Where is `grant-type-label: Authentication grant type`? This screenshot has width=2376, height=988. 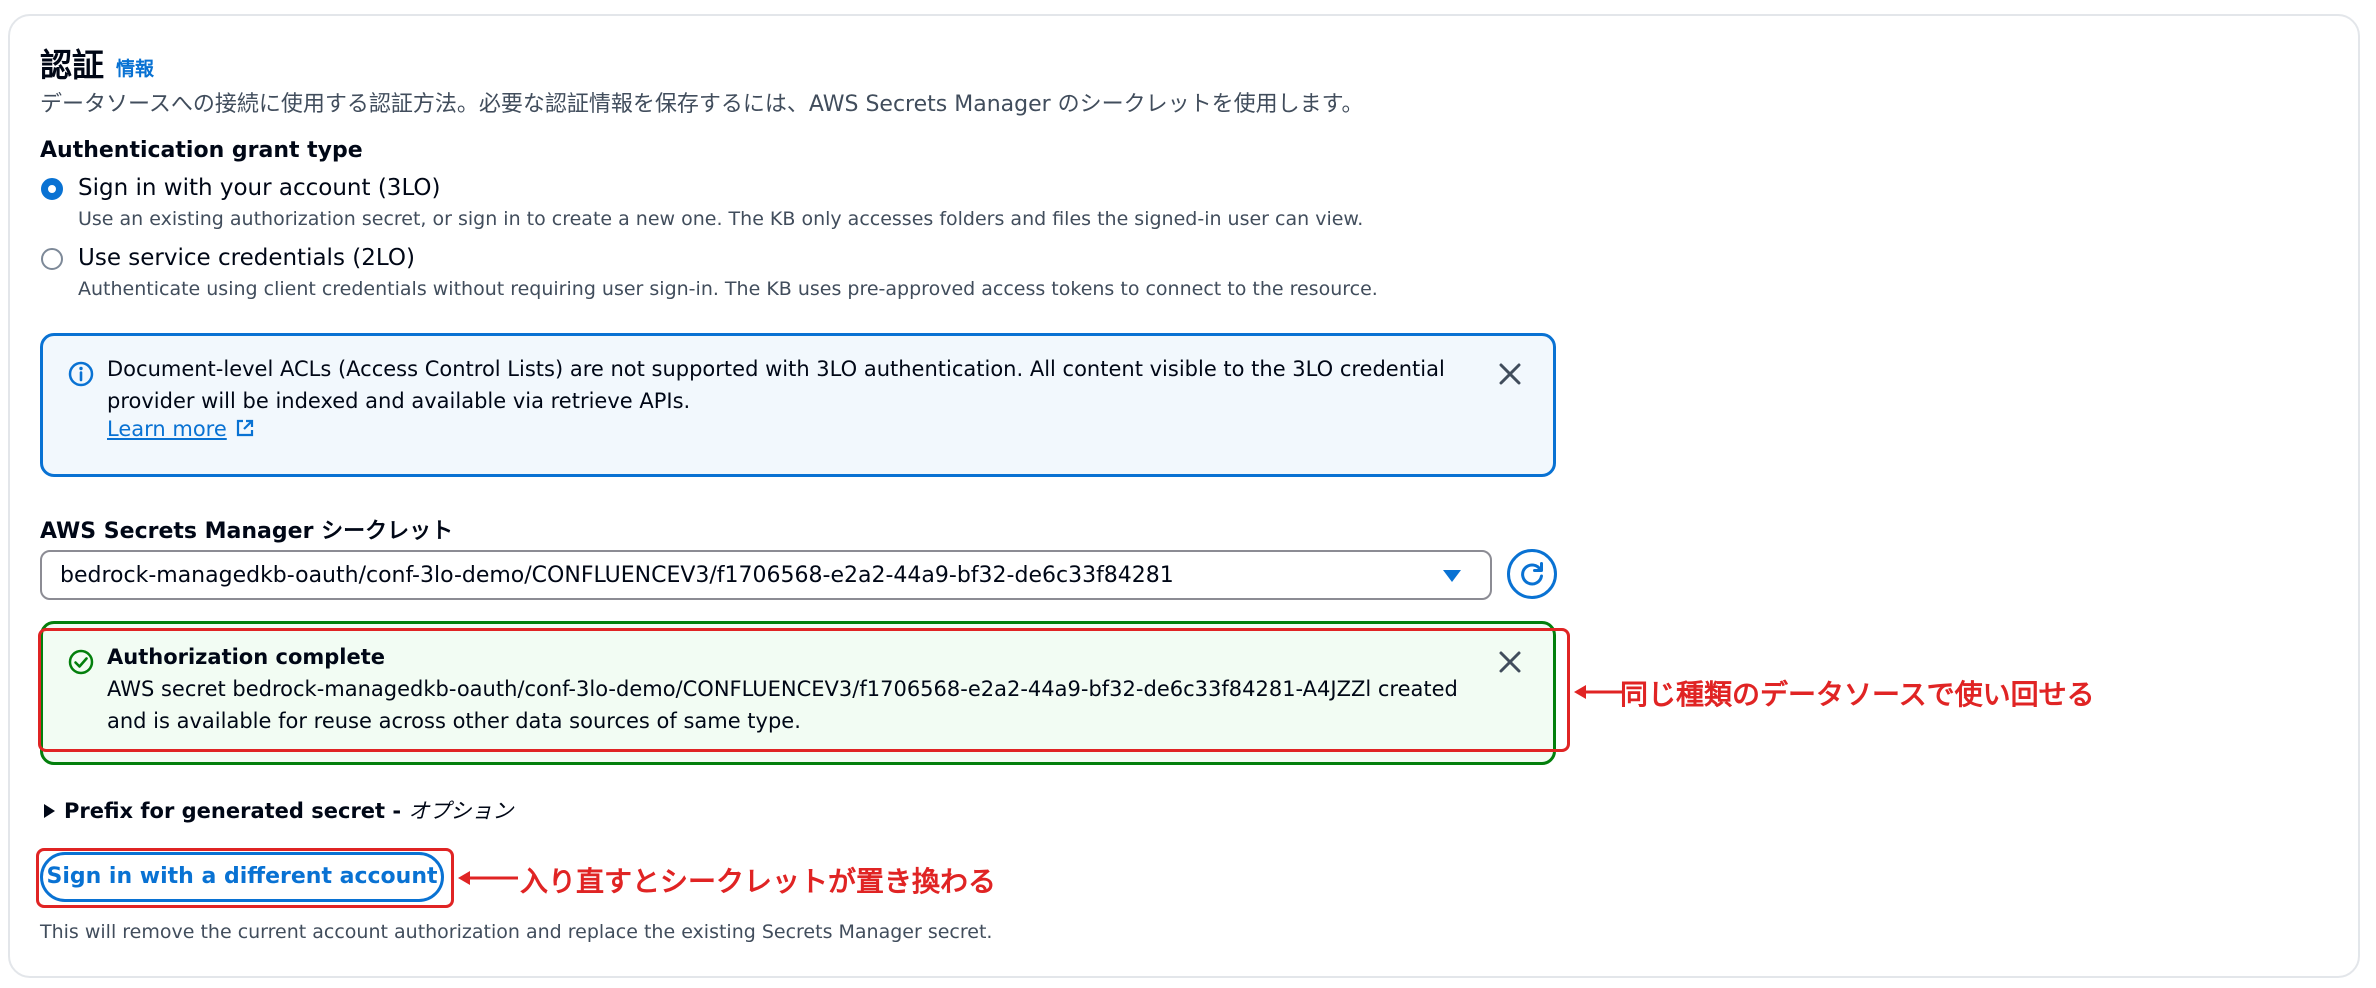
grant-type-label: Authentication grant type is located at coordinates (201, 150).